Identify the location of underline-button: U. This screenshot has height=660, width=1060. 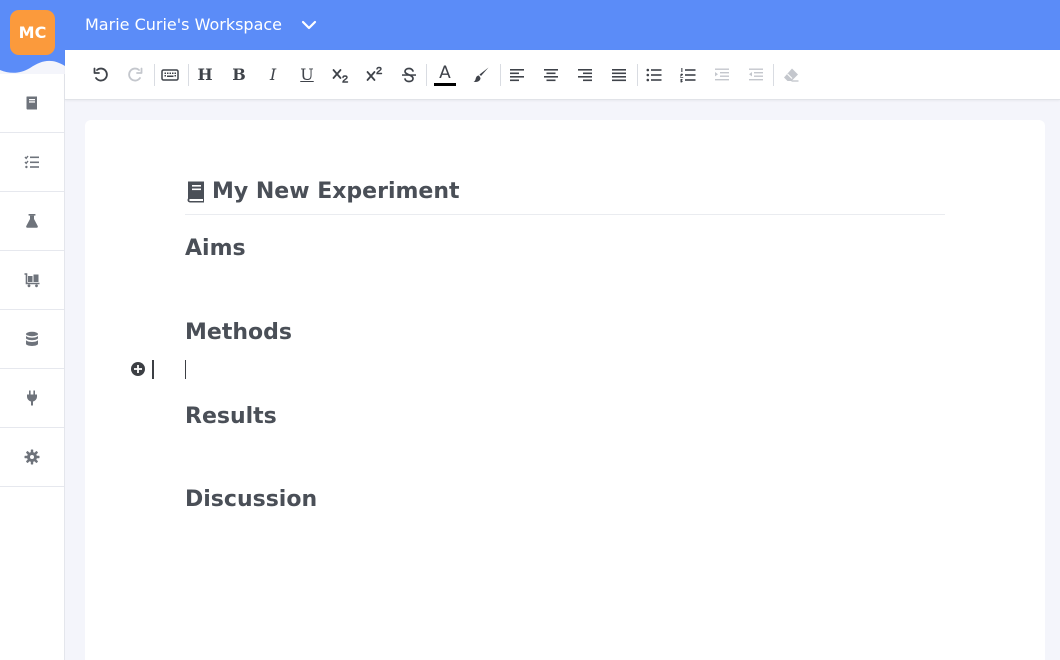
(307, 75).